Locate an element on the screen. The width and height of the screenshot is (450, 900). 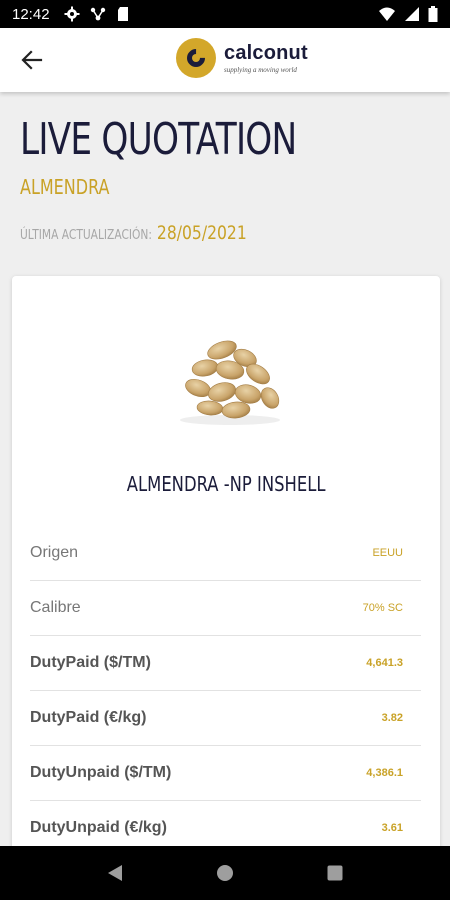
recents-square-icon is located at coordinates (335, 873).